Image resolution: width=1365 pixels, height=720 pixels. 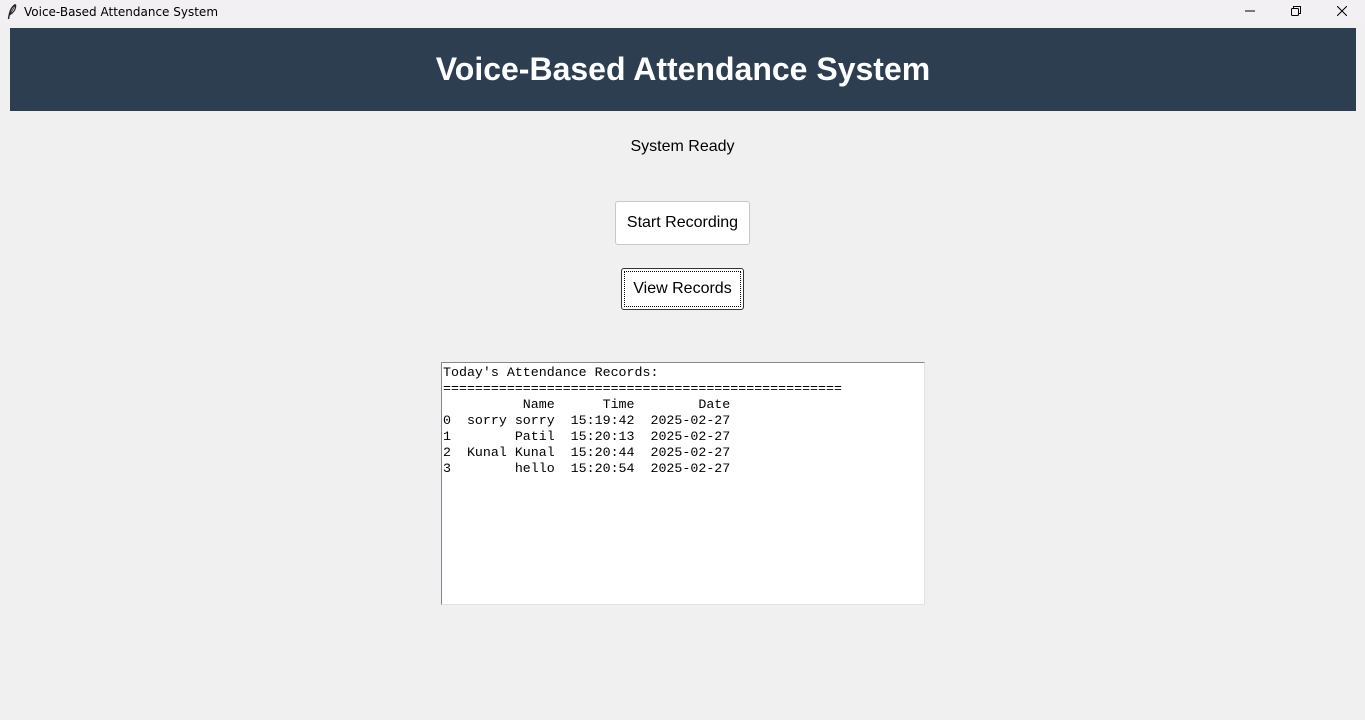 I want to click on maximize-button, so click(x=1296, y=12).